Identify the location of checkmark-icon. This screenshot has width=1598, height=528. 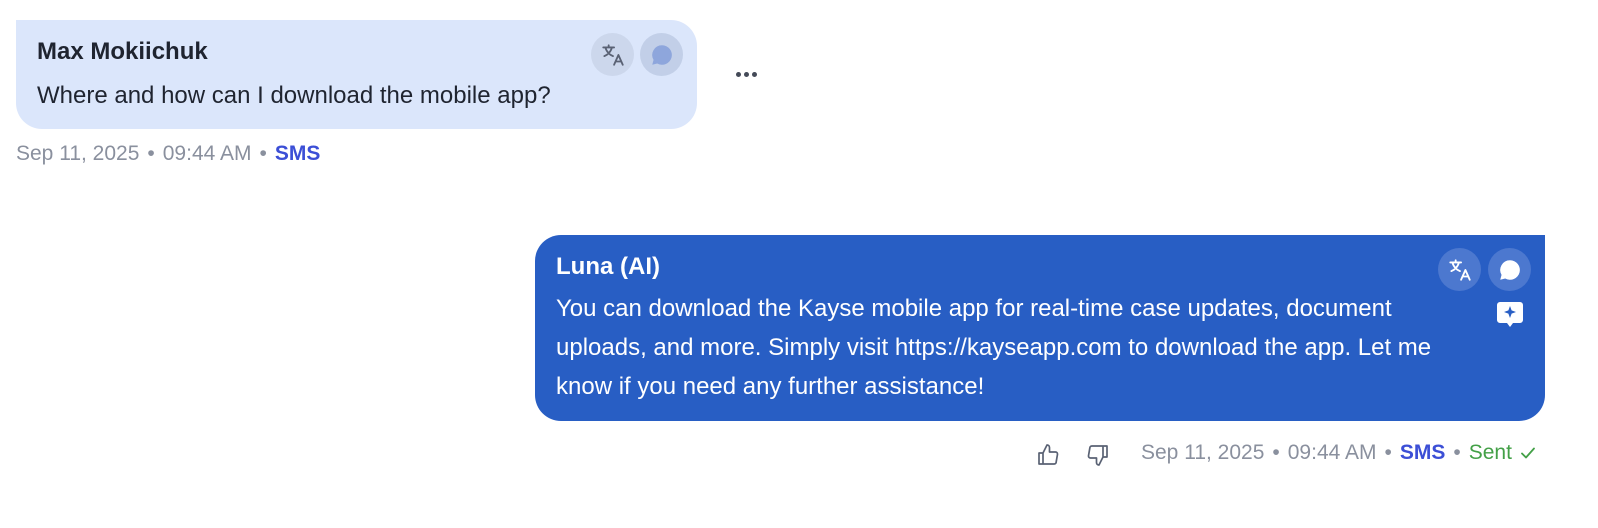
(1528, 453).